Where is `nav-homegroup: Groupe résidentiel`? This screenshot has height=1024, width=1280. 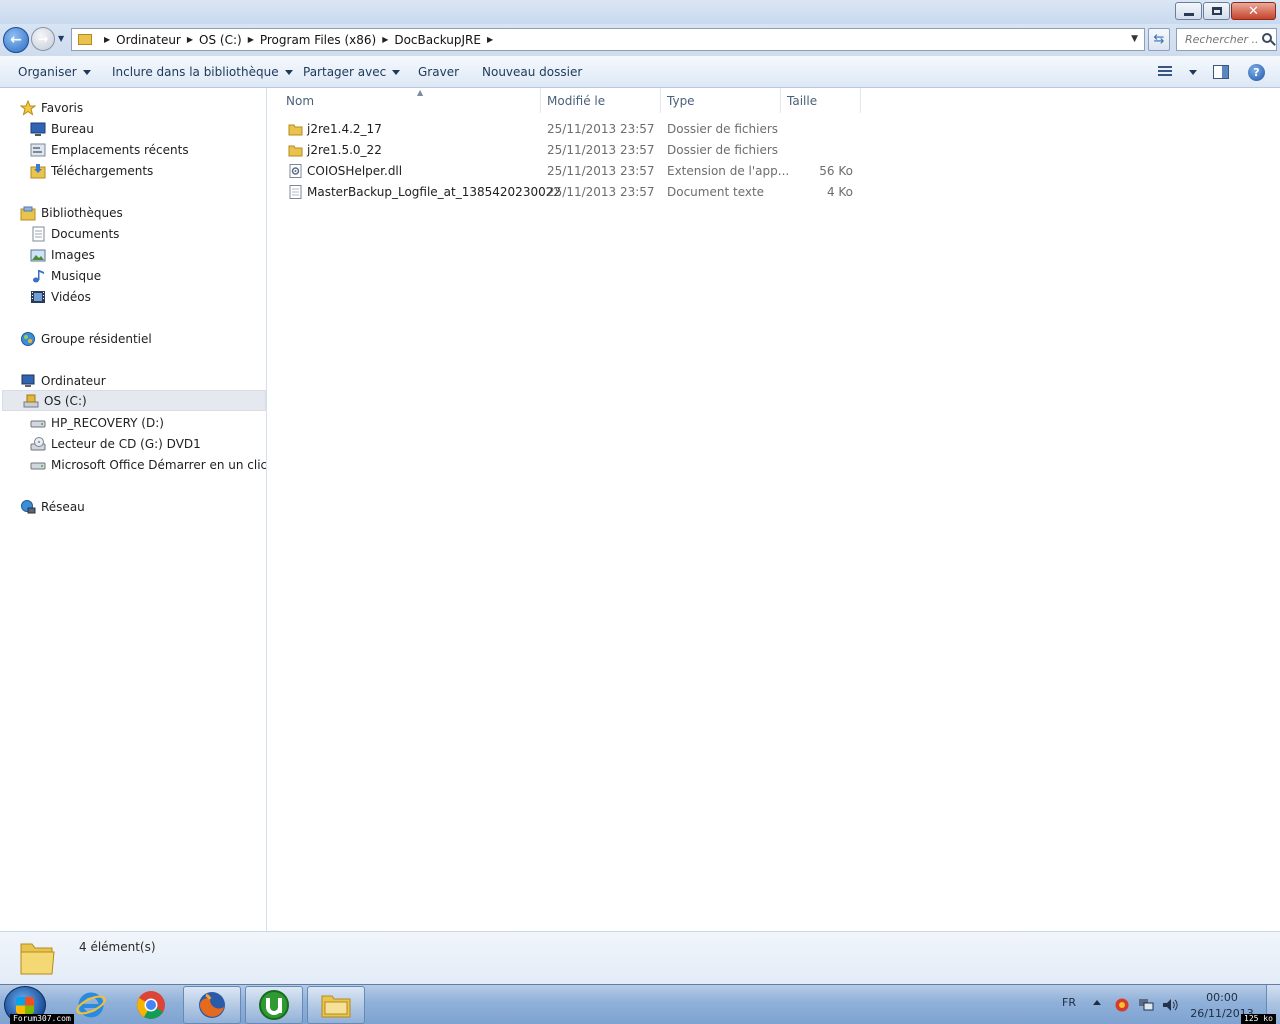 nav-homegroup: Groupe résidentiel is located at coordinates (86, 338).